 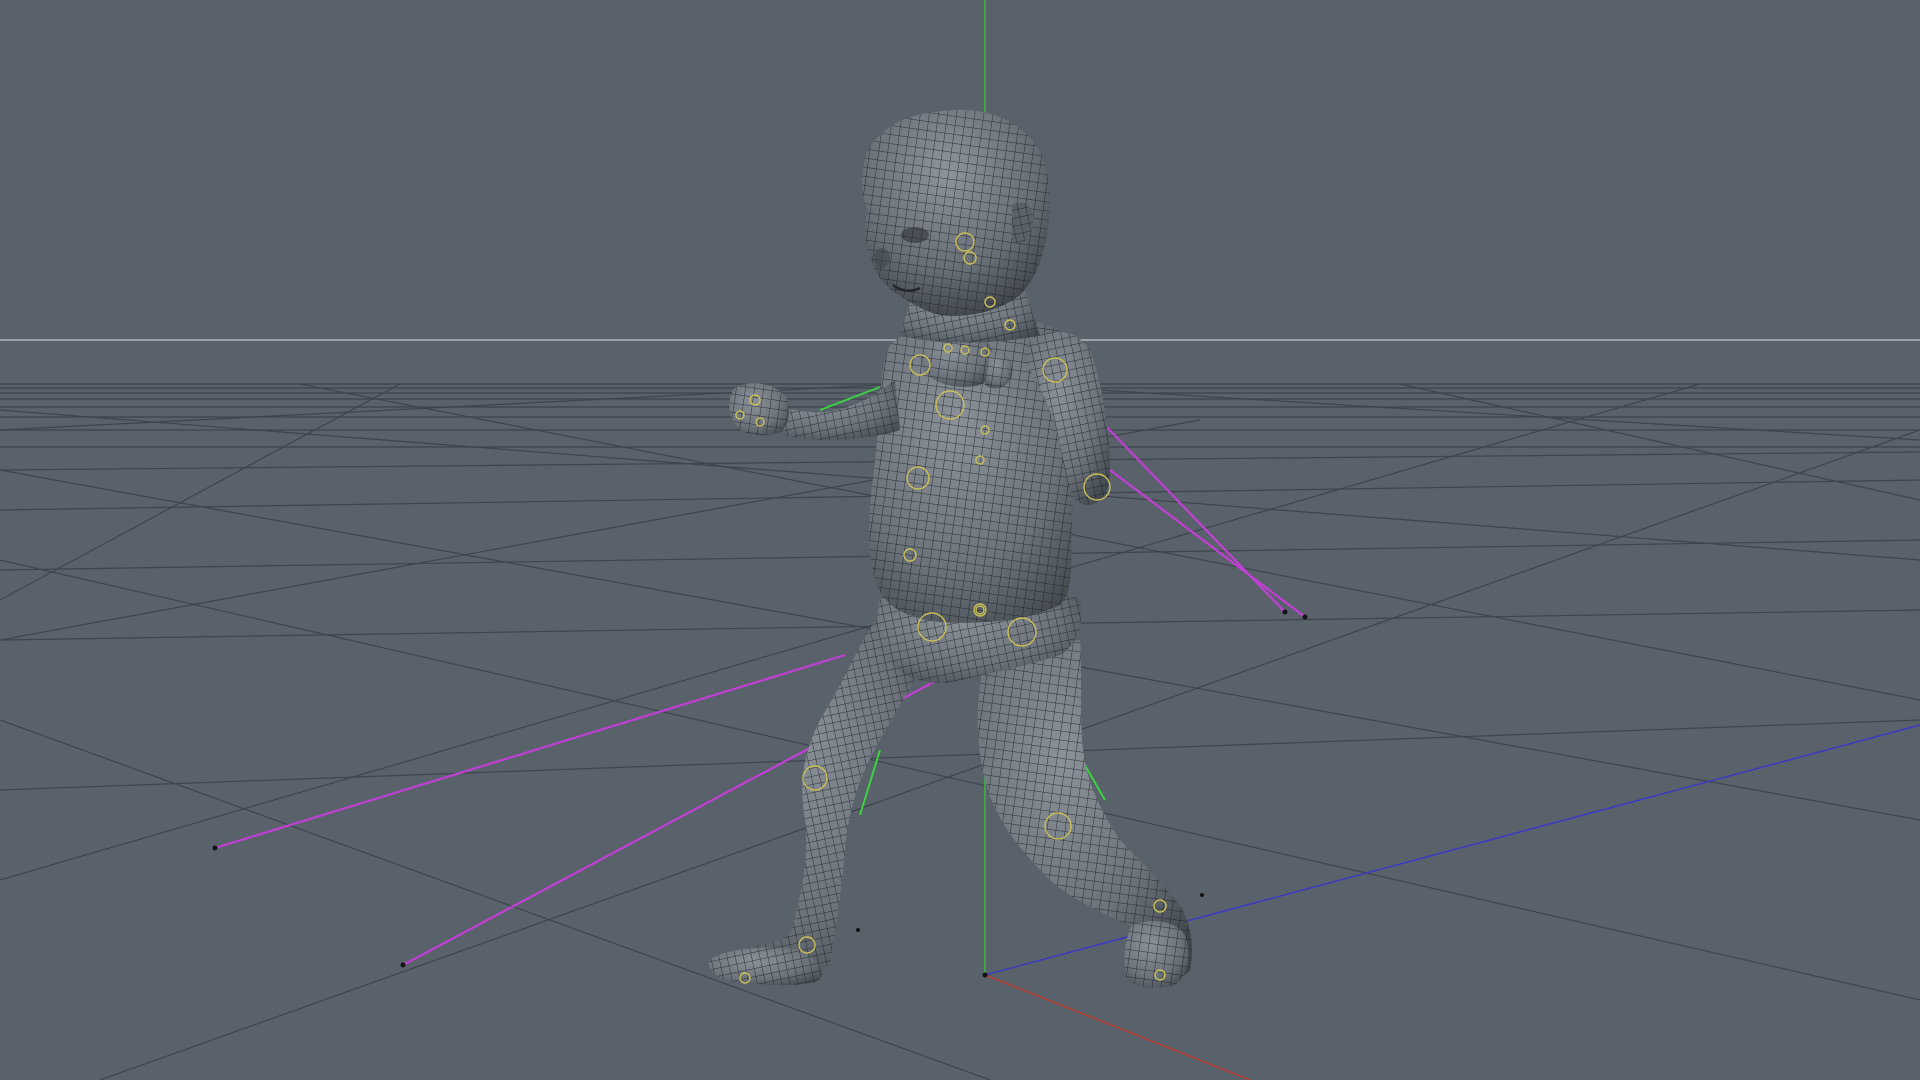 What do you see at coordinates (915, 235) in the screenshot?
I see `eye-region` at bounding box center [915, 235].